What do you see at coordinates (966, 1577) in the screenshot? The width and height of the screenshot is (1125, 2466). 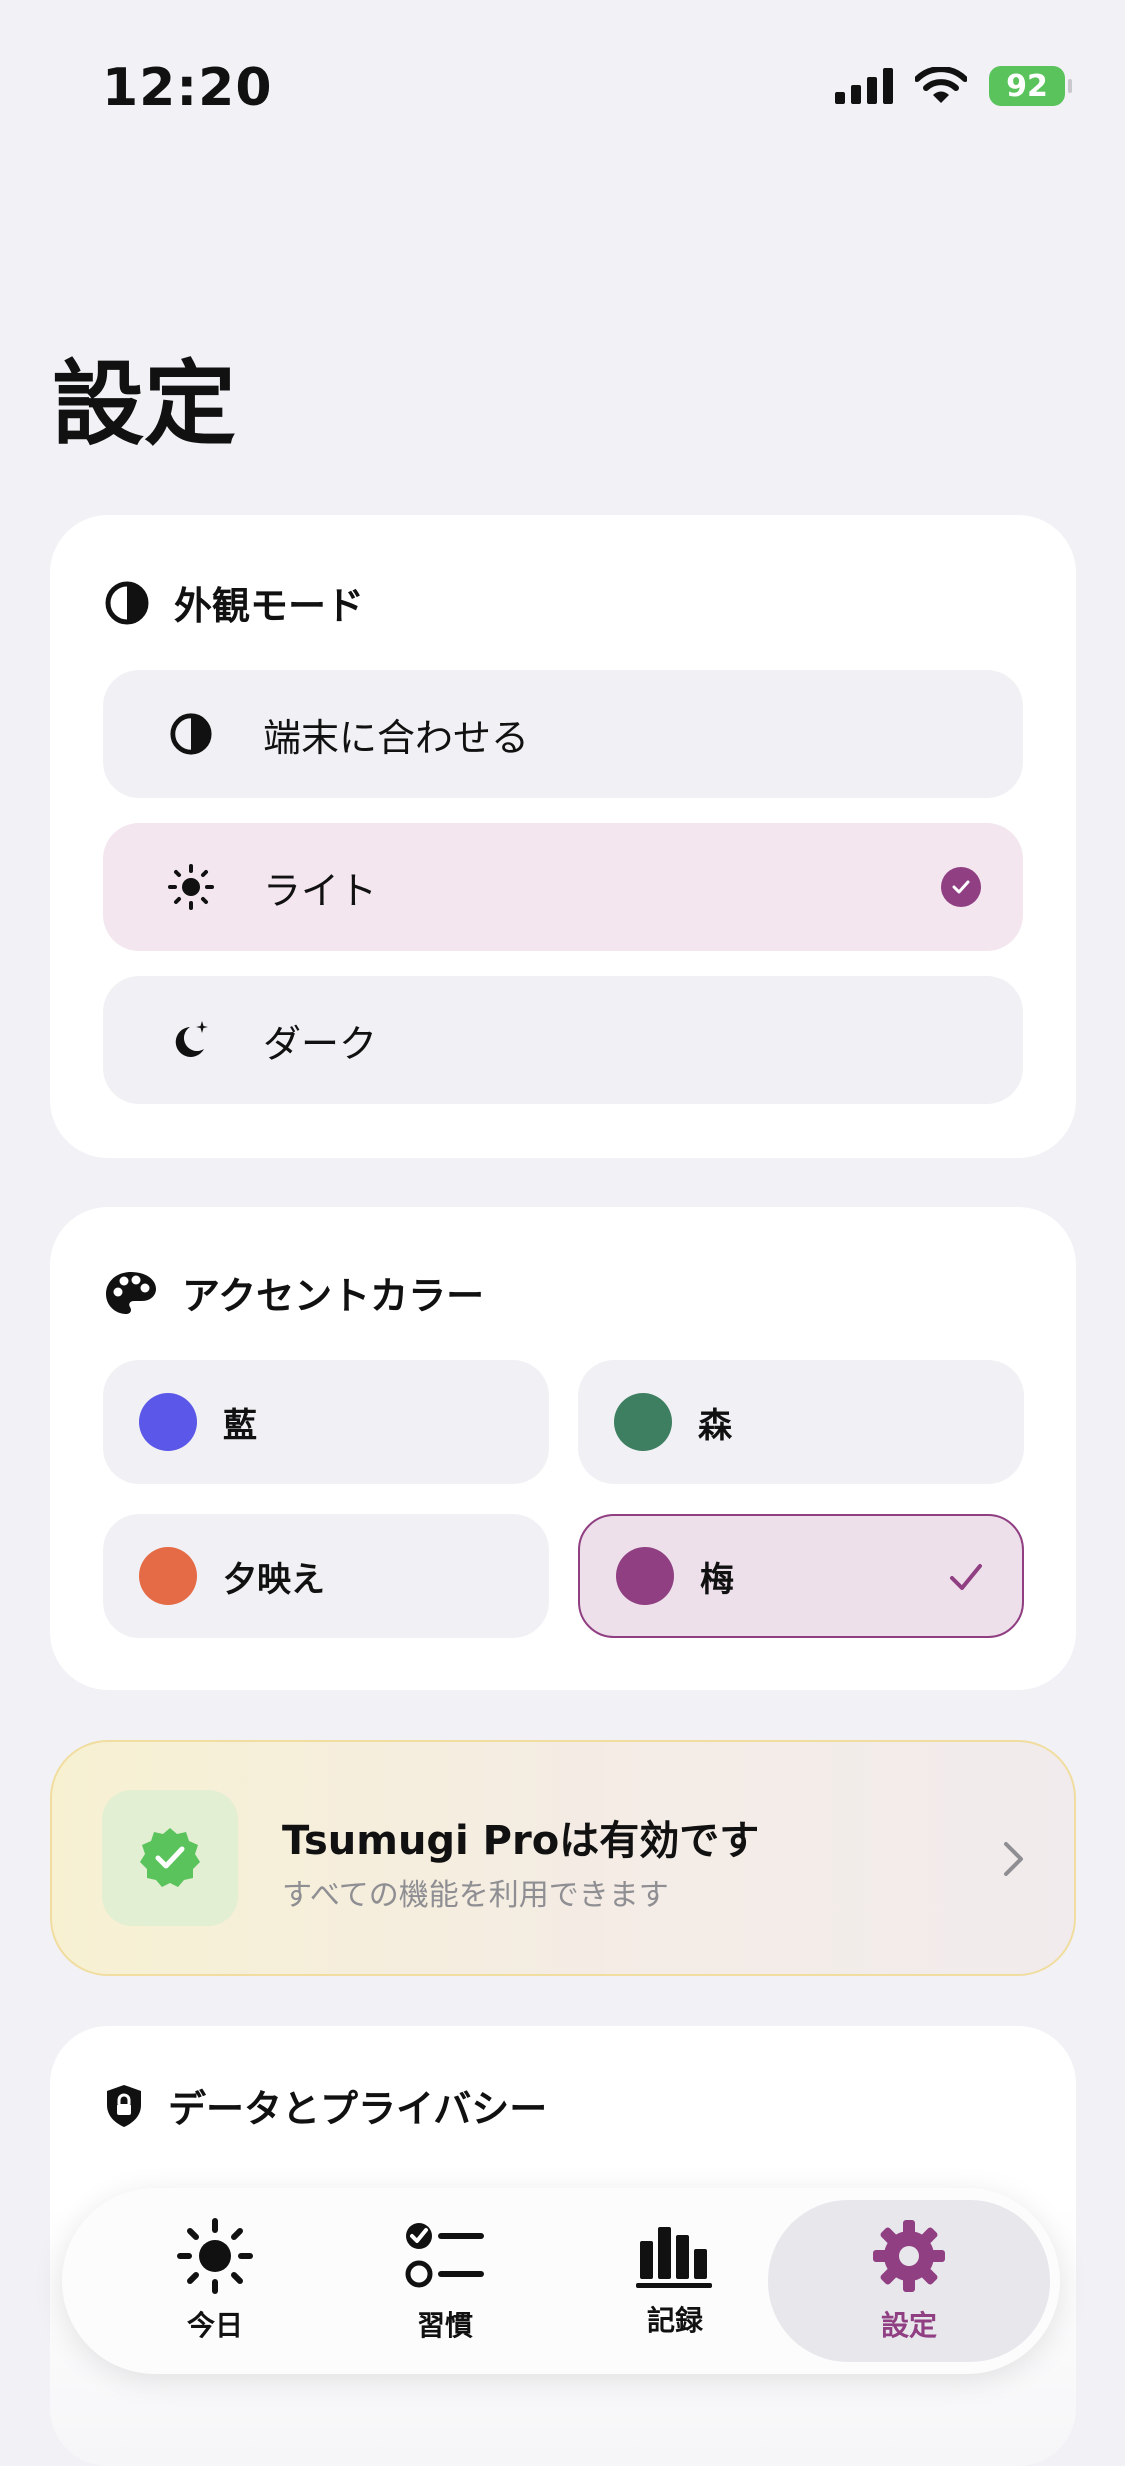 I see `checkmark-icon` at bounding box center [966, 1577].